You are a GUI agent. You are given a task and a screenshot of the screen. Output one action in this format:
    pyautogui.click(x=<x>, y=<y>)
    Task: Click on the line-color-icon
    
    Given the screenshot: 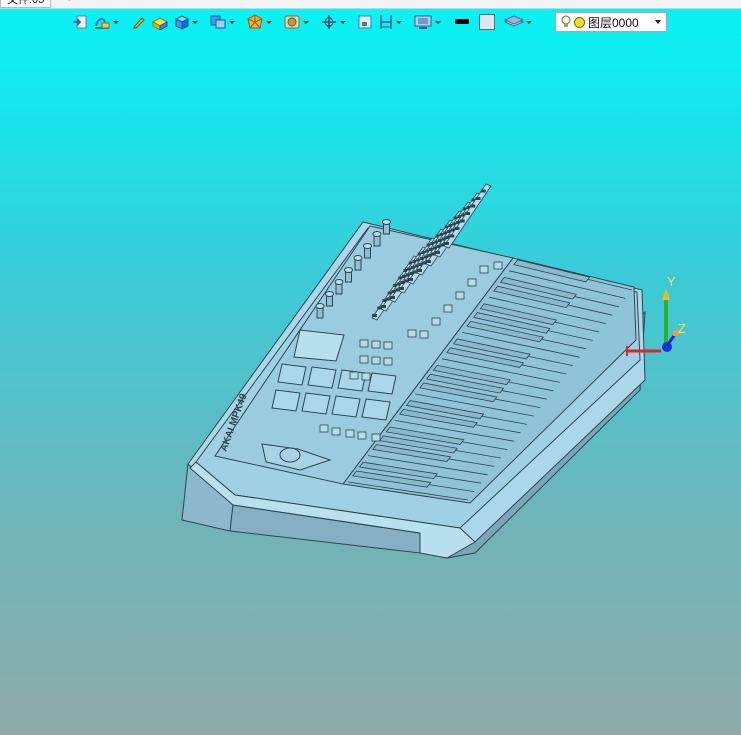 What is the action you would take?
    pyautogui.click(x=462, y=21)
    